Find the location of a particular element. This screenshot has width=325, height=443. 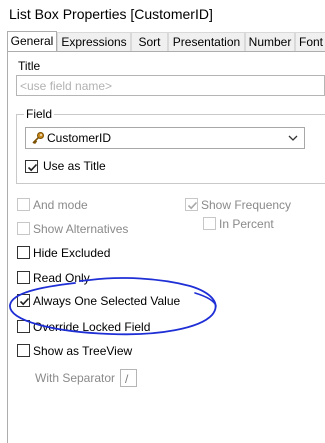

show-as-treeview-label: Show as TreeView is located at coordinates (83, 351).